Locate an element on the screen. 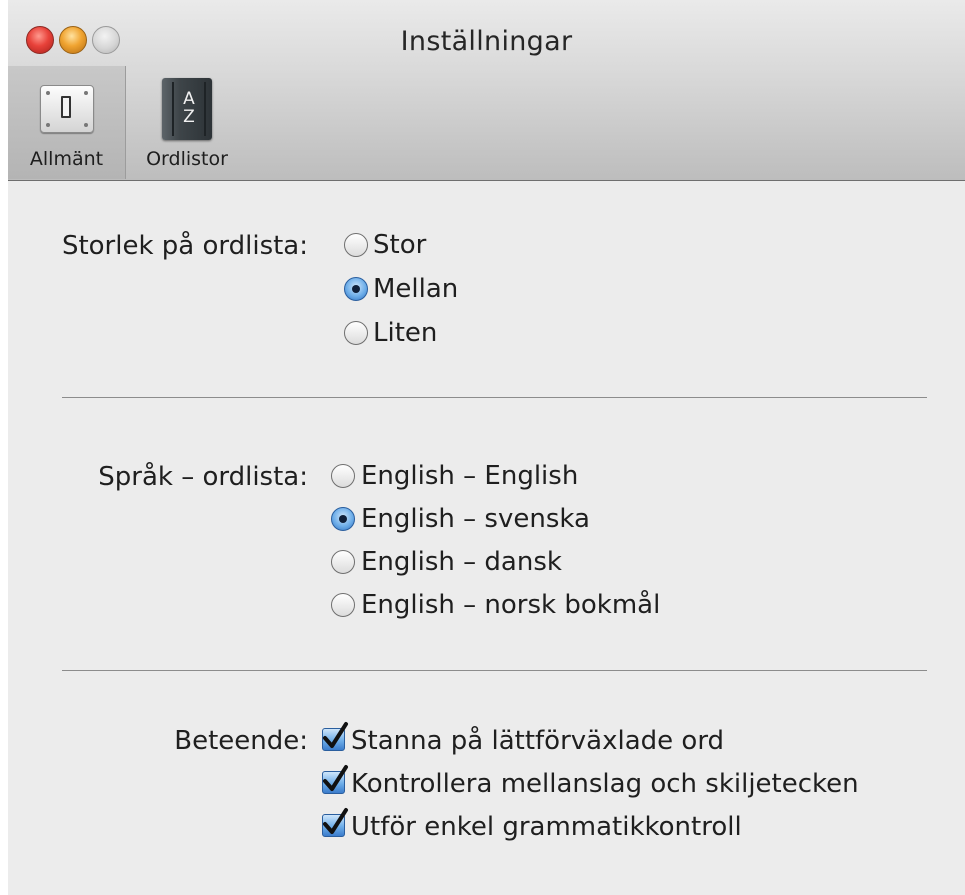 This screenshot has height=895, width=965. behavior-option-spacing-punctuation: Kontrollera mellanslag och skiljetecken is located at coordinates (605, 784).